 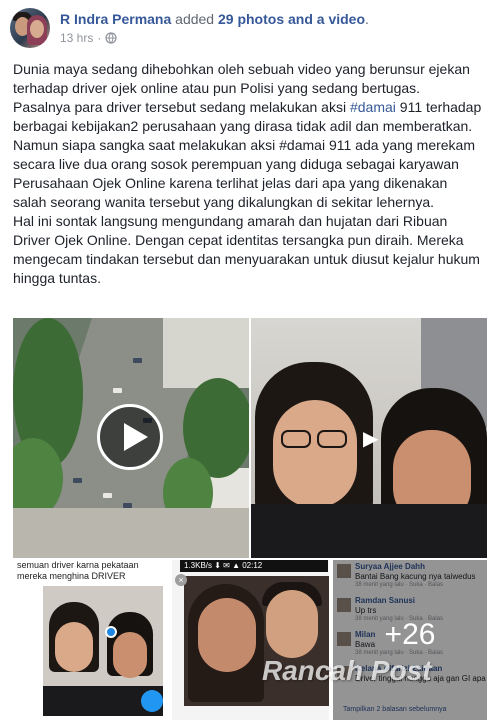 What do you see at coordinates (115, 19) in the screenshot?
I see `author-name-link: R Indra Permana` at bounding box center [115, 19].